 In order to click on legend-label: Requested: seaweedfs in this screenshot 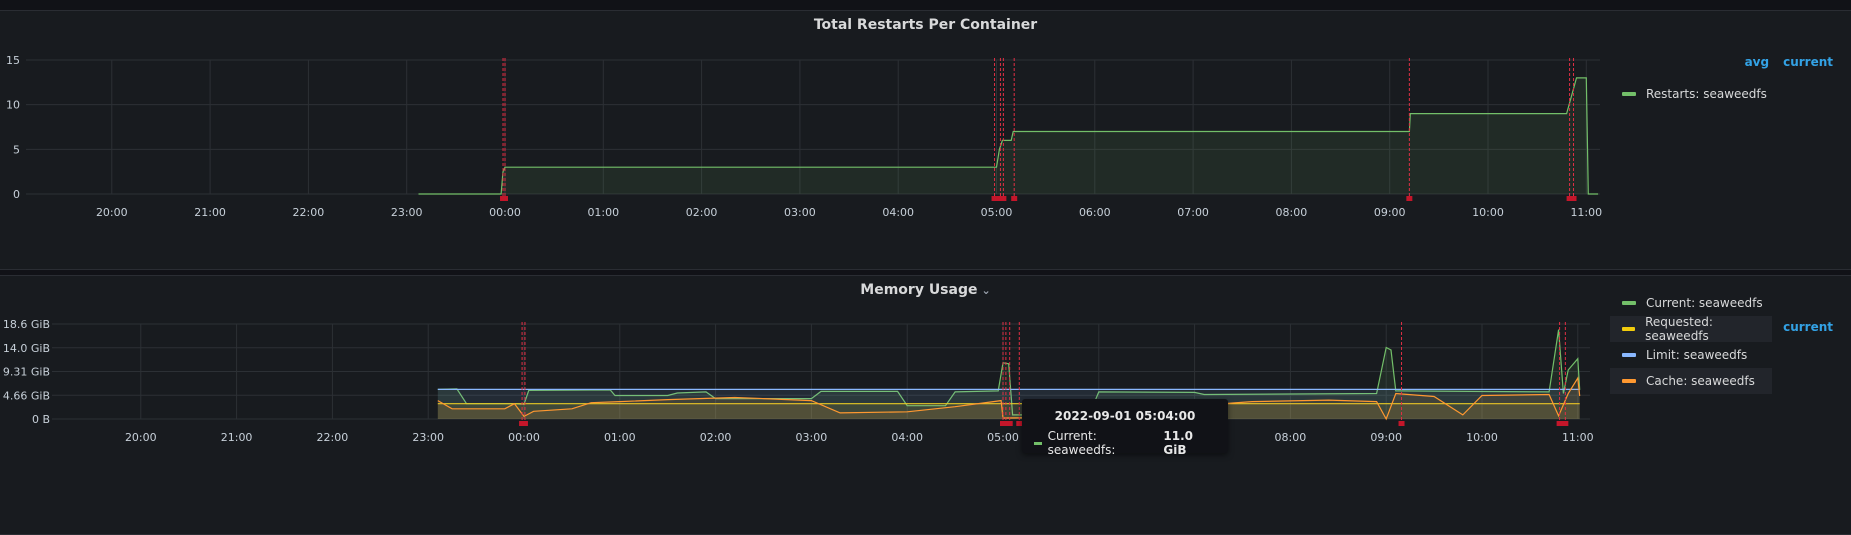, I will do `click(1679, 329)`.